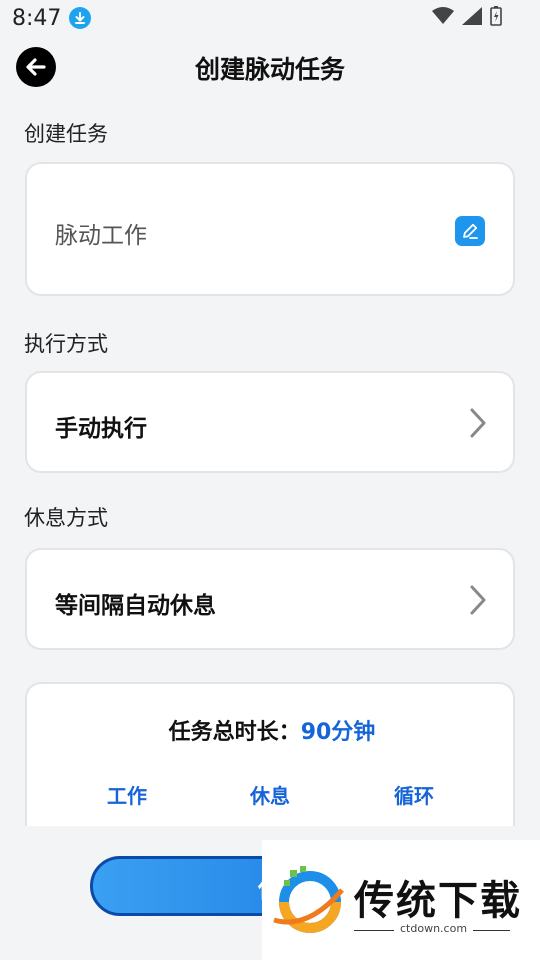 This screenshot has width=540, height=960. I want to click on tab-rest: 休息, so click(270, 794).